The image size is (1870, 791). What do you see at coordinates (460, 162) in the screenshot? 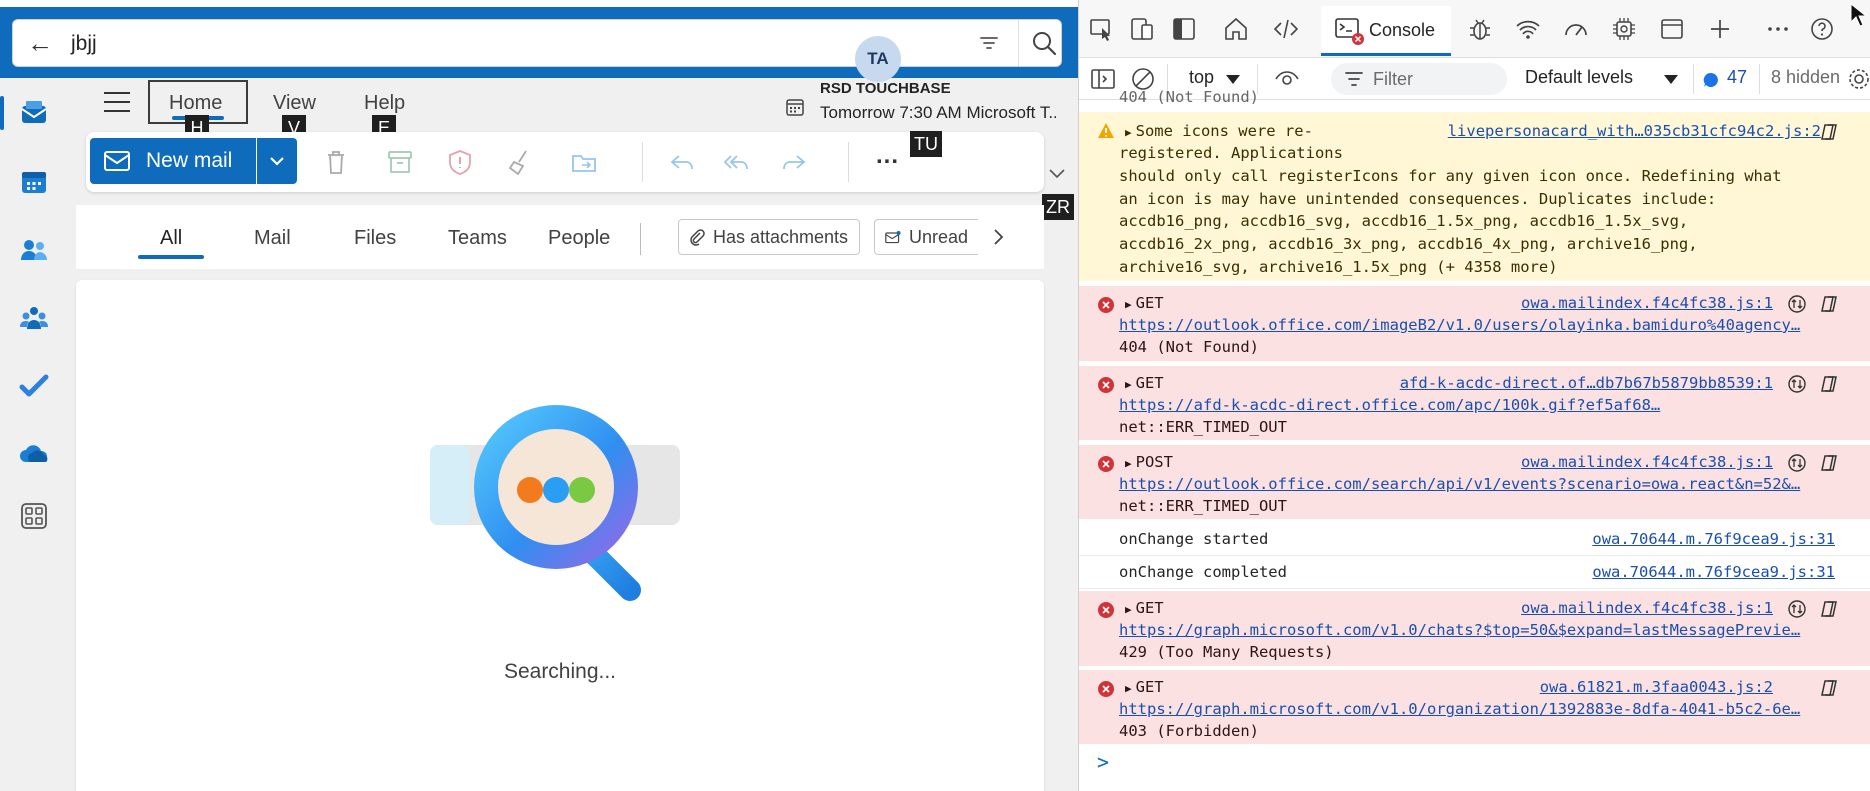
I see `report-icon` at bounding box center [460, 162].